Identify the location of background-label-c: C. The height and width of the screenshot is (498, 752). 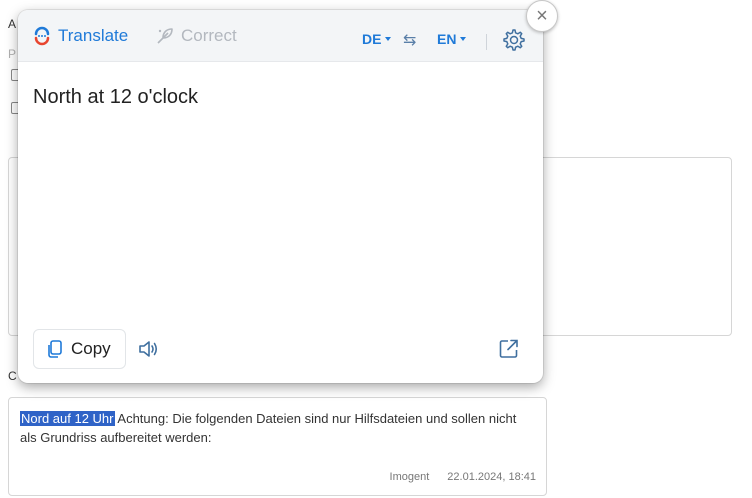
(12, 376).